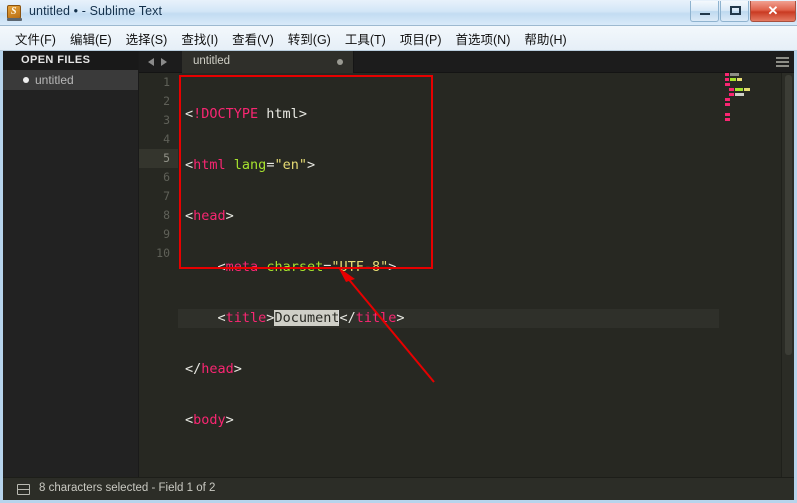  I want to click on restore-button, so click(734, 11).